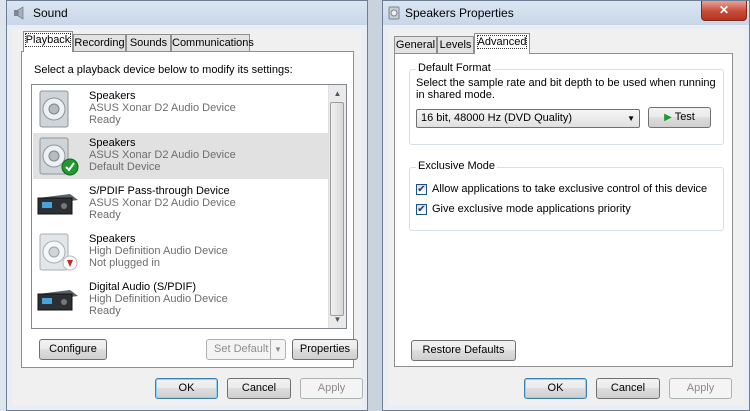 Image resolution: width=750 pixels, height=411 pixels. I want to click on tab-general: General, so click(415, 45).